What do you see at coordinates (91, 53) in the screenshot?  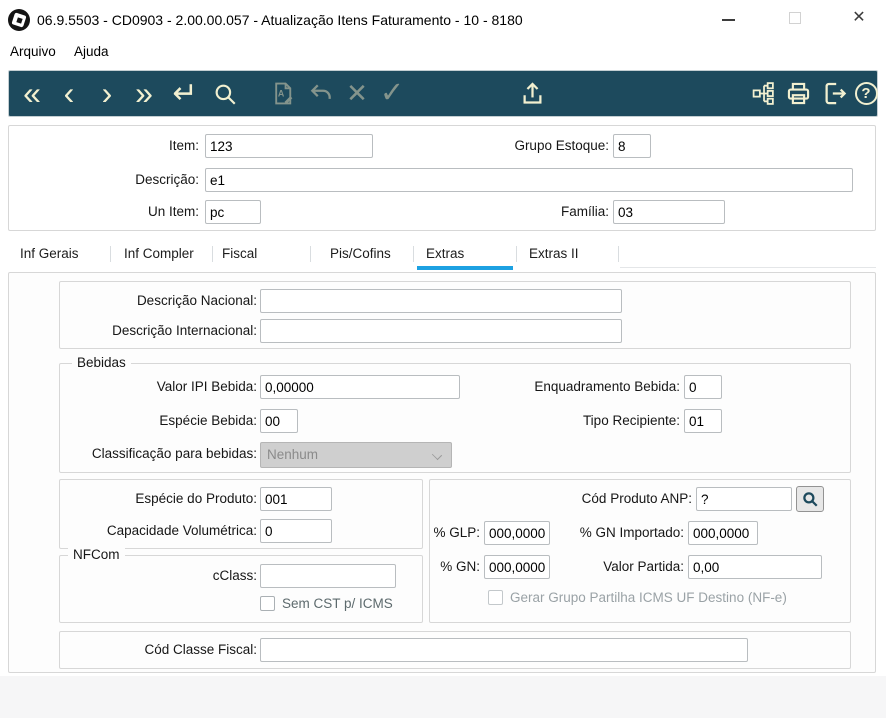 I see `menu-ajuda: Ajuda` at bounding box center [91, 53].